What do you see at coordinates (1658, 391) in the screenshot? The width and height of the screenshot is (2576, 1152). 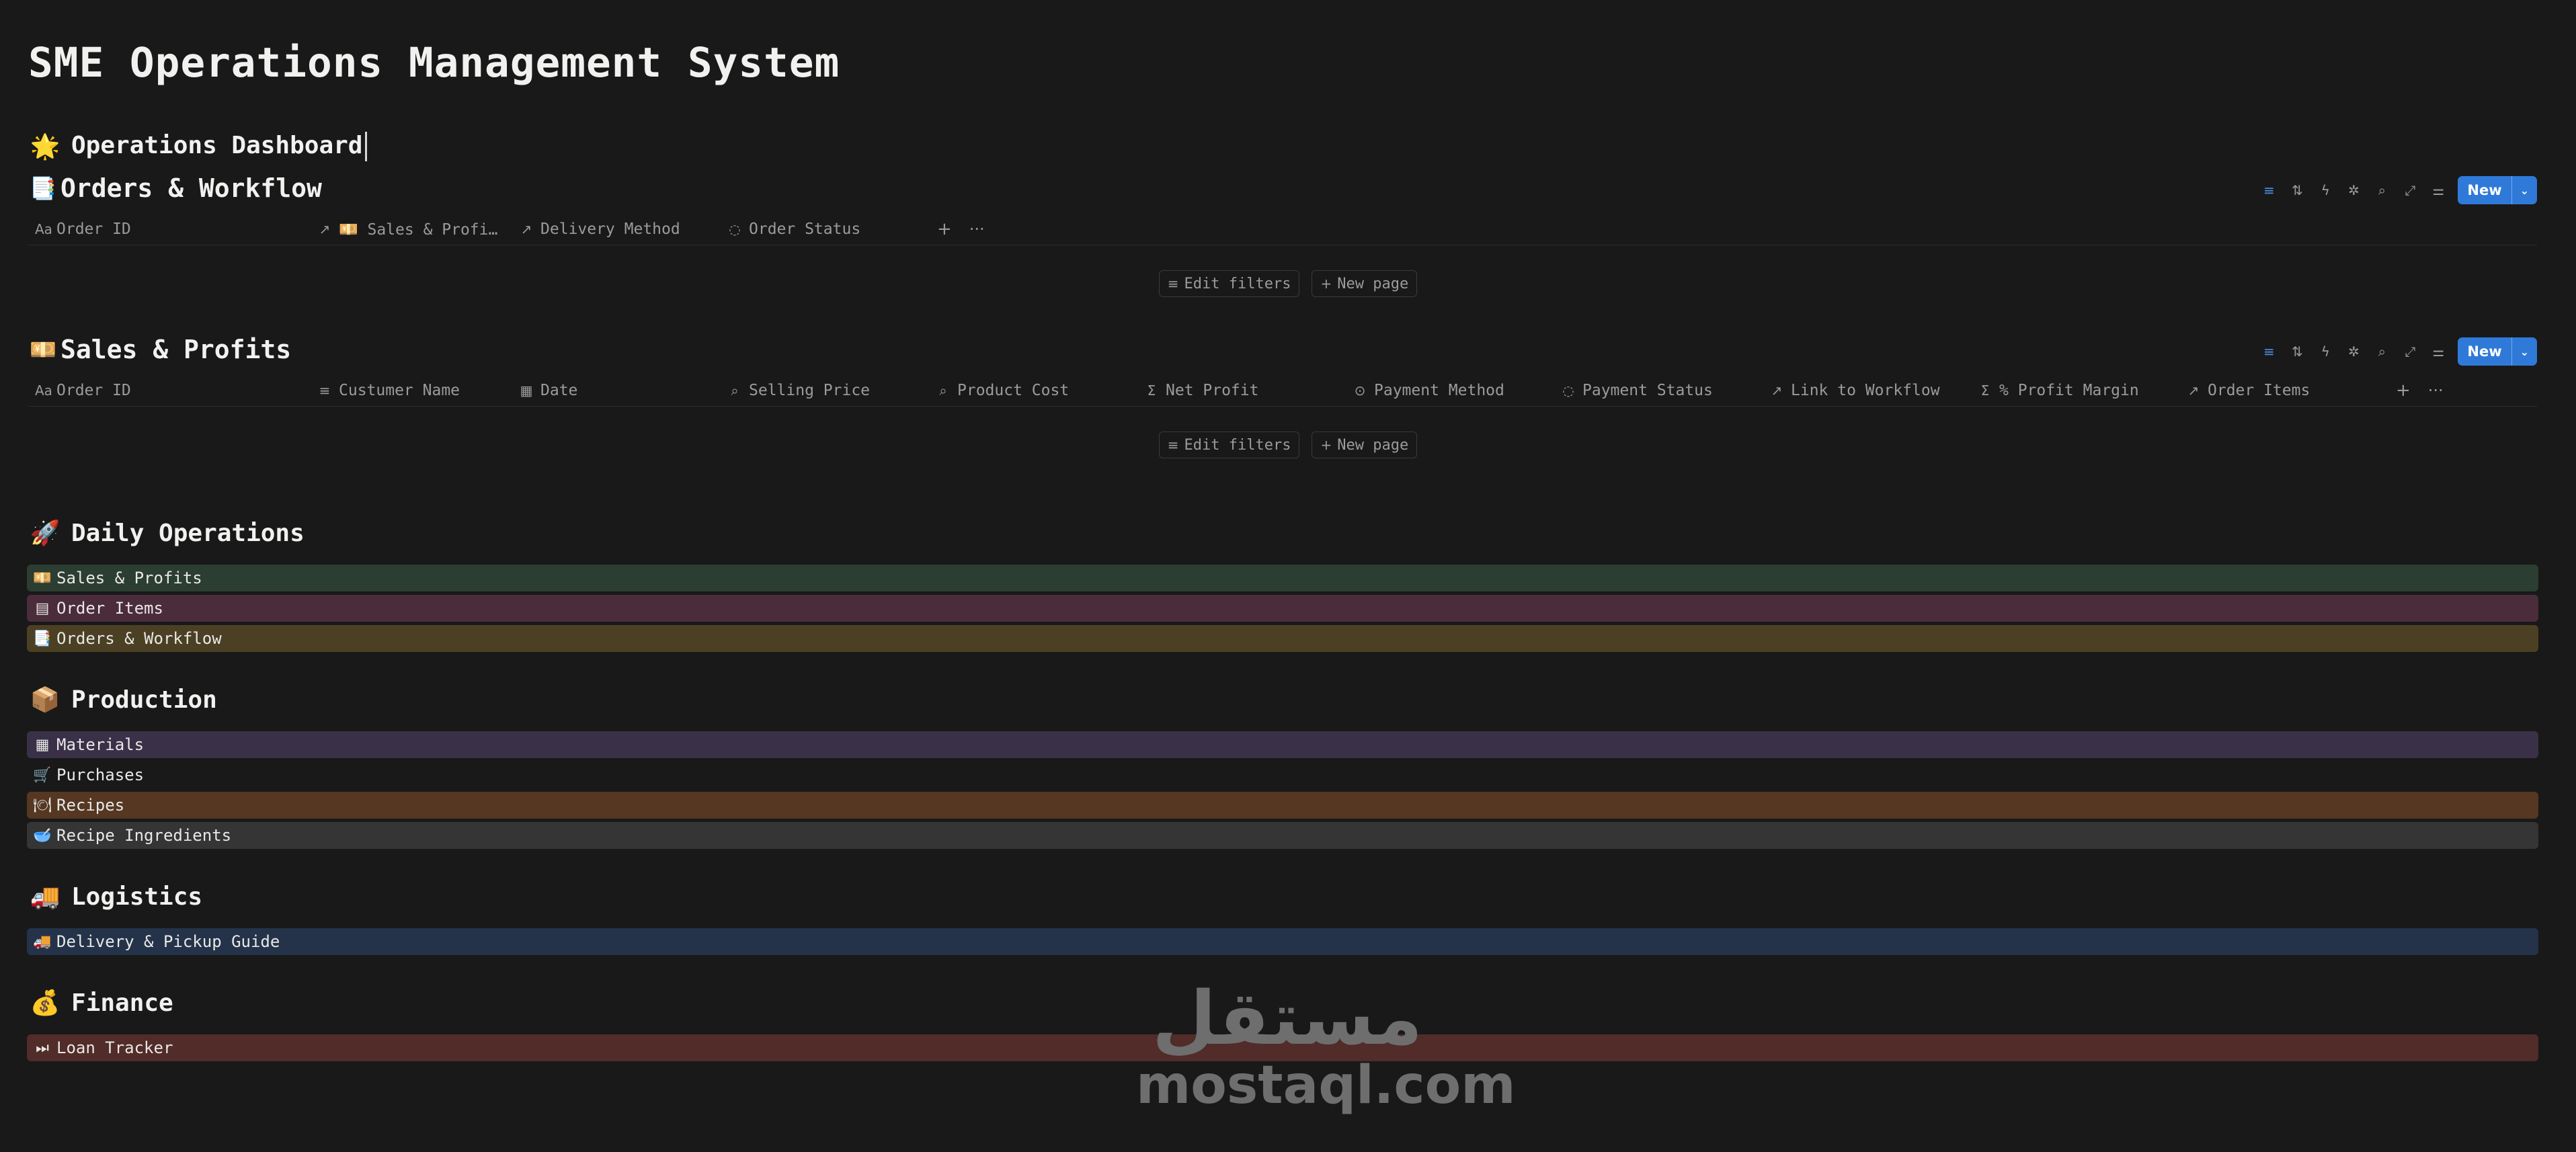 I see `column-payment-status: ◌ Payment Status` at bounding box center [1658, 391].